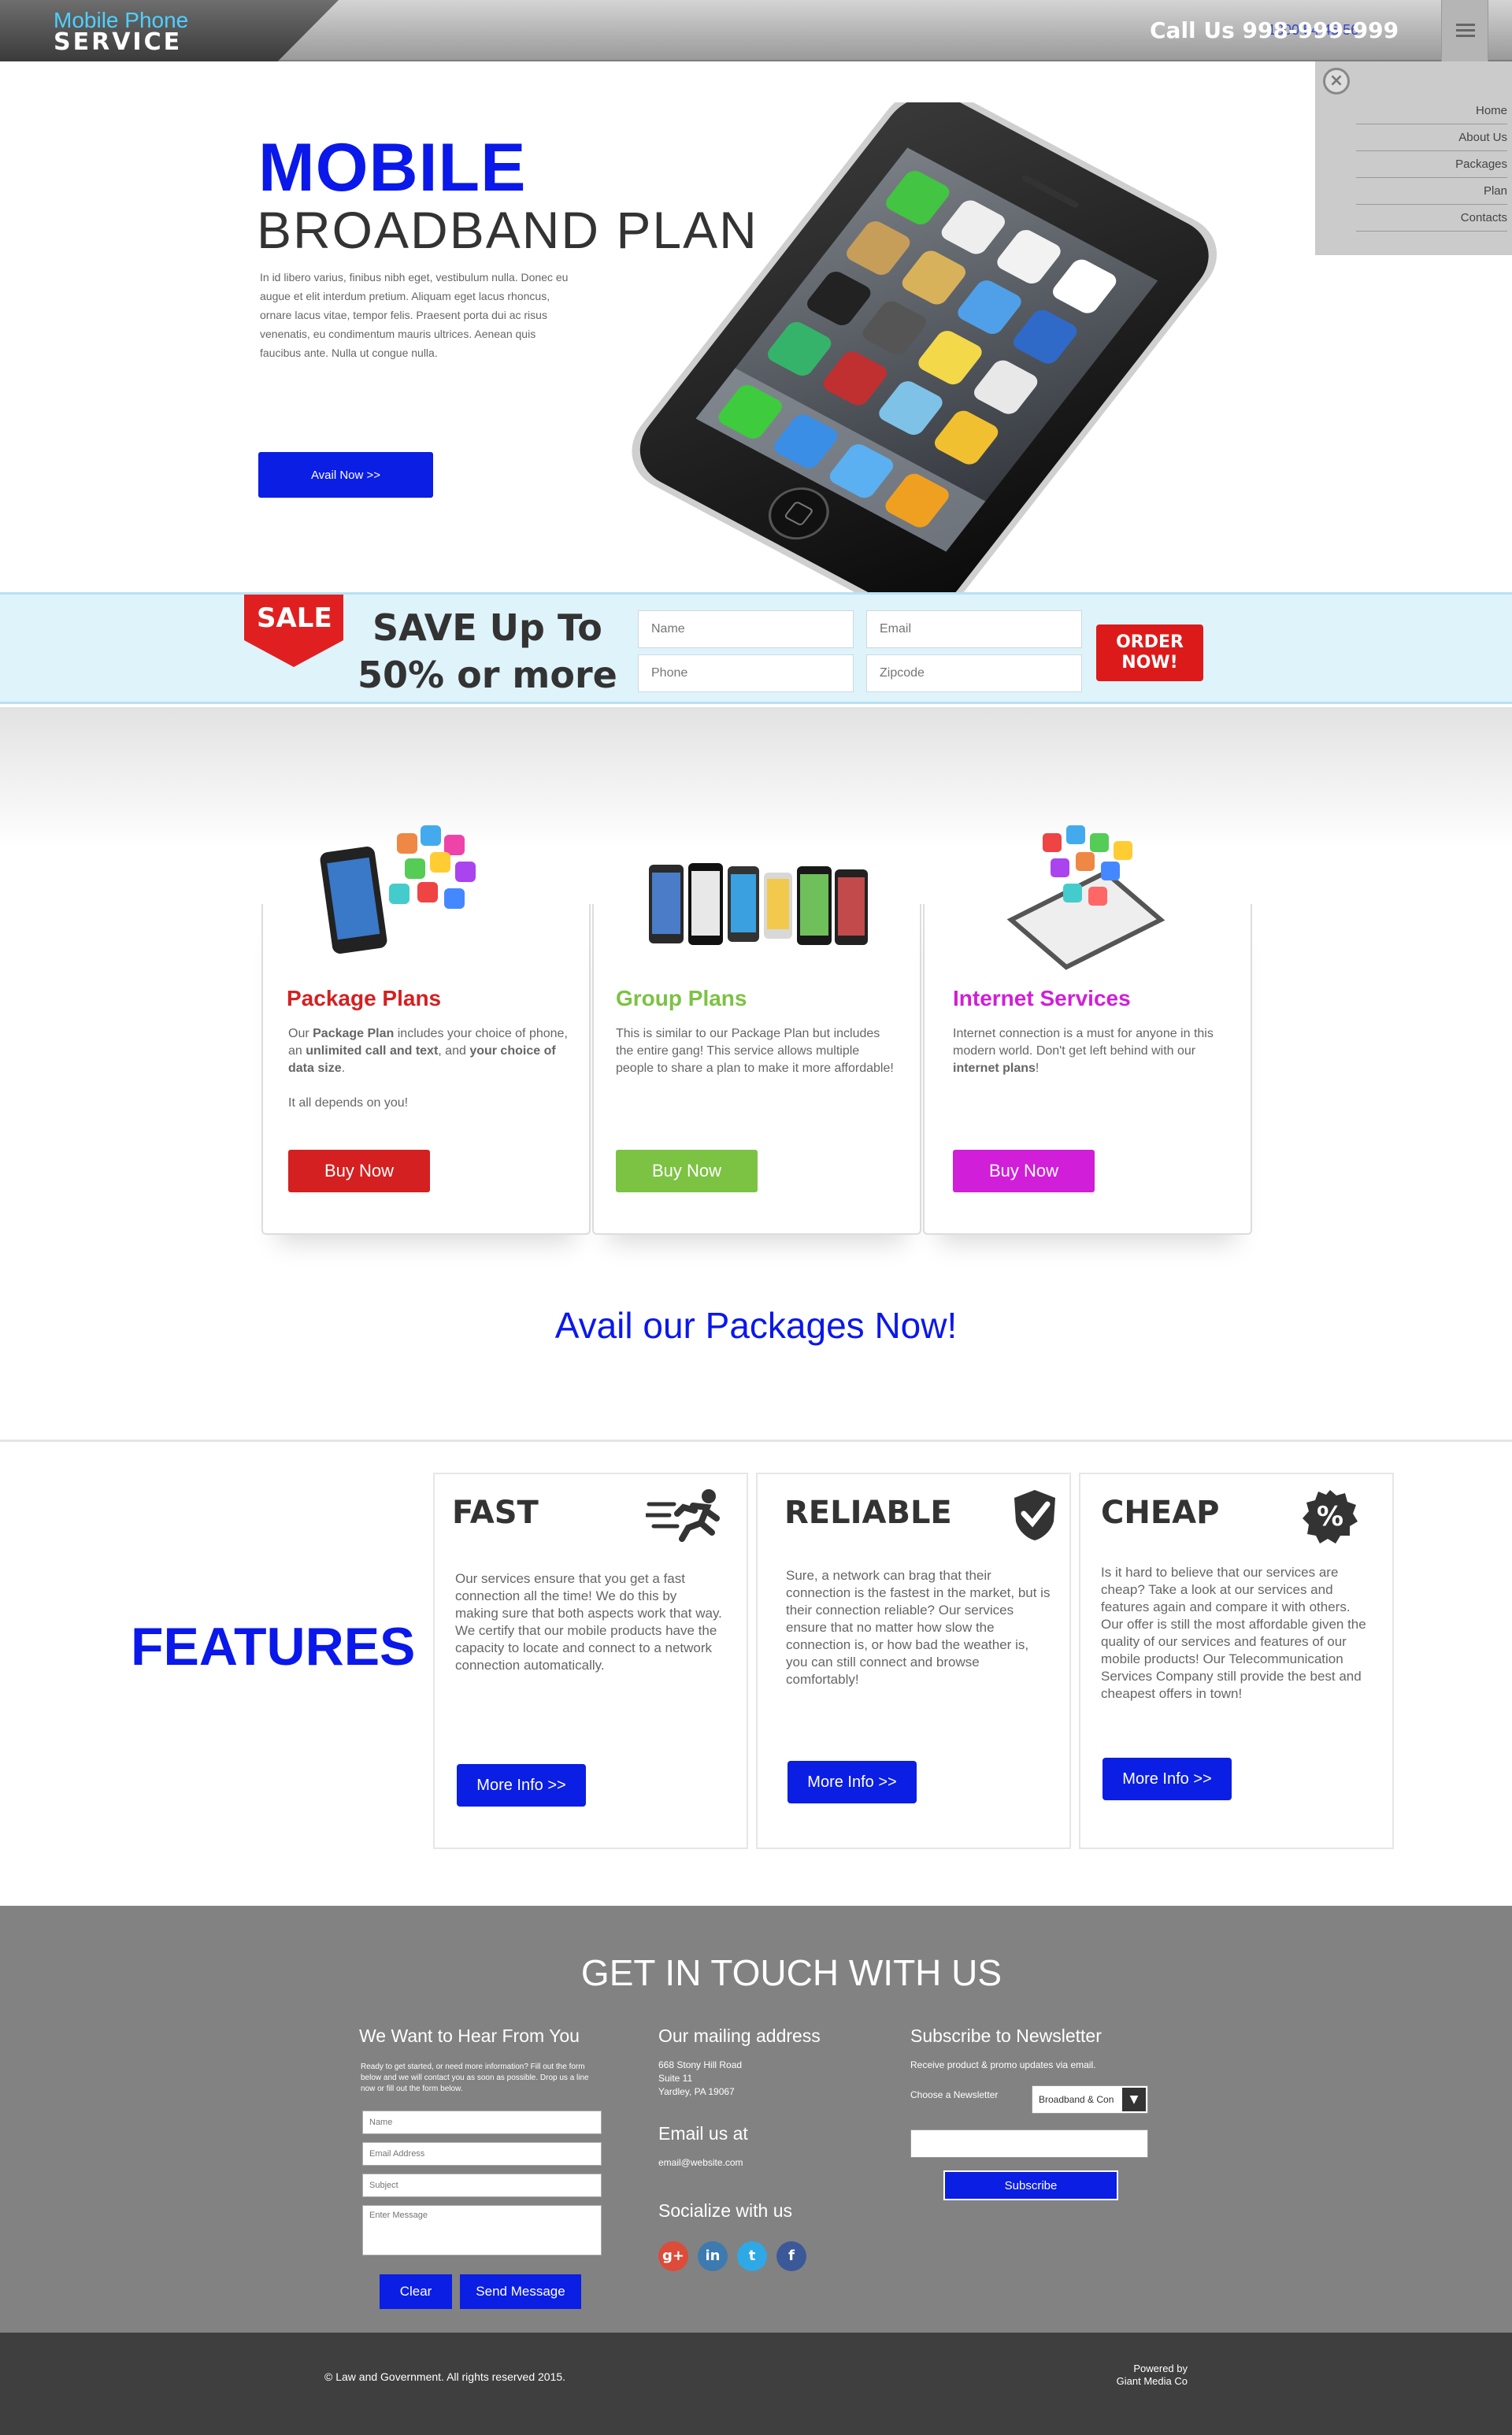  Describe the element at coordinates (1274, 30) in the screenshot. I see `phone-number: Call Us 998-999-999` at that location.